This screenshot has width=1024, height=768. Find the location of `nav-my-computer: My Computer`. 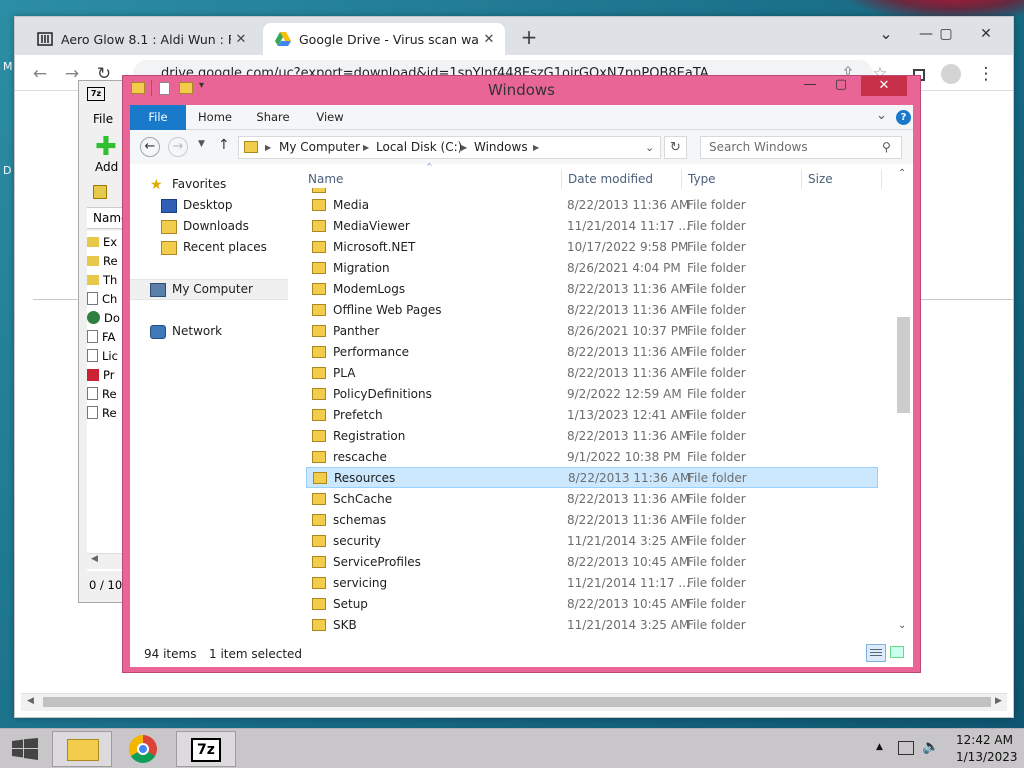

nav-my-computer: My Computer is located at coordinates (209, 289).